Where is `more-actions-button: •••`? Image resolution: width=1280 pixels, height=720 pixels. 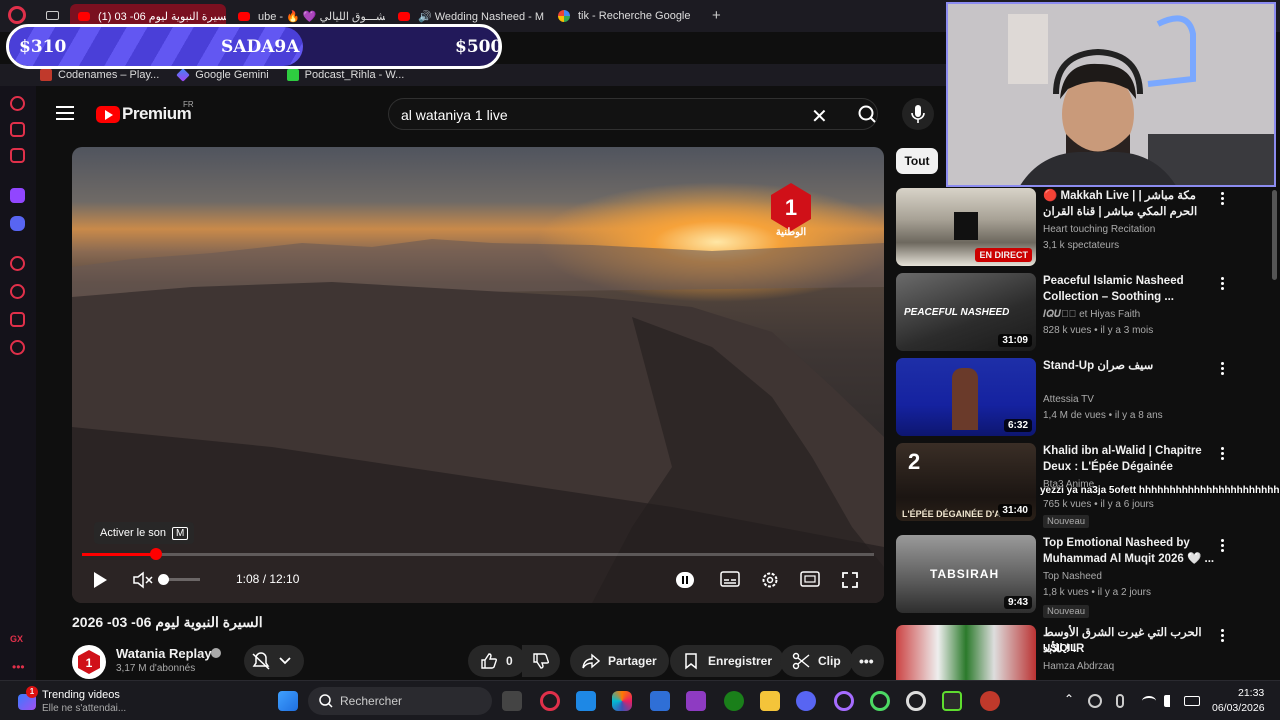
more-actions-button: ••• is located at coordinates (867, 661).